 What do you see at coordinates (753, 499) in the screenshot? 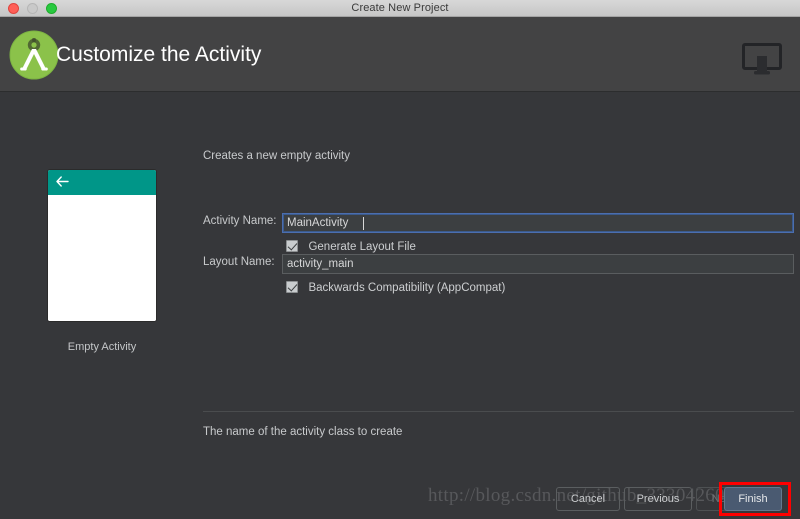
I see `finish-button: Finish` at bounding box center [753, 499].